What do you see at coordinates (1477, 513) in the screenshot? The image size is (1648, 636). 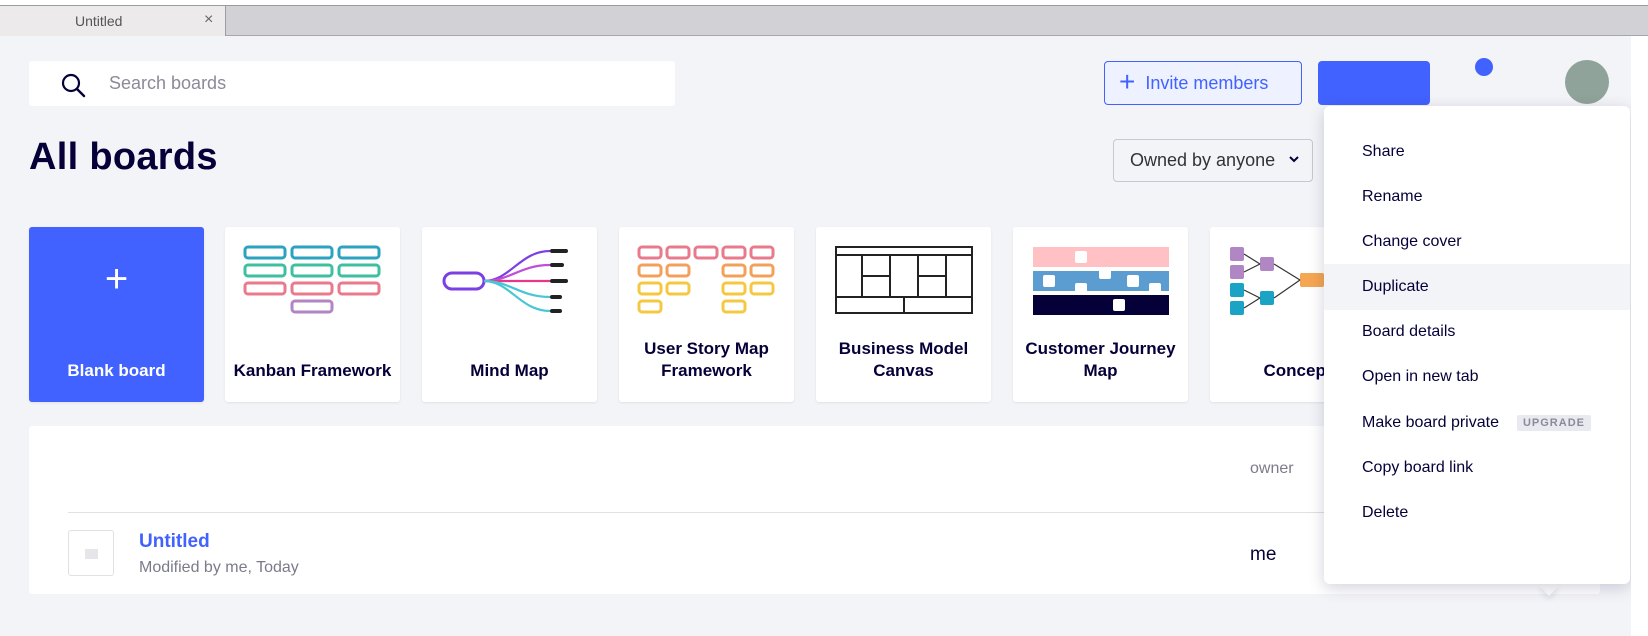 I see `menu-item-delete: Delete` at bounding box center [1477, 513].